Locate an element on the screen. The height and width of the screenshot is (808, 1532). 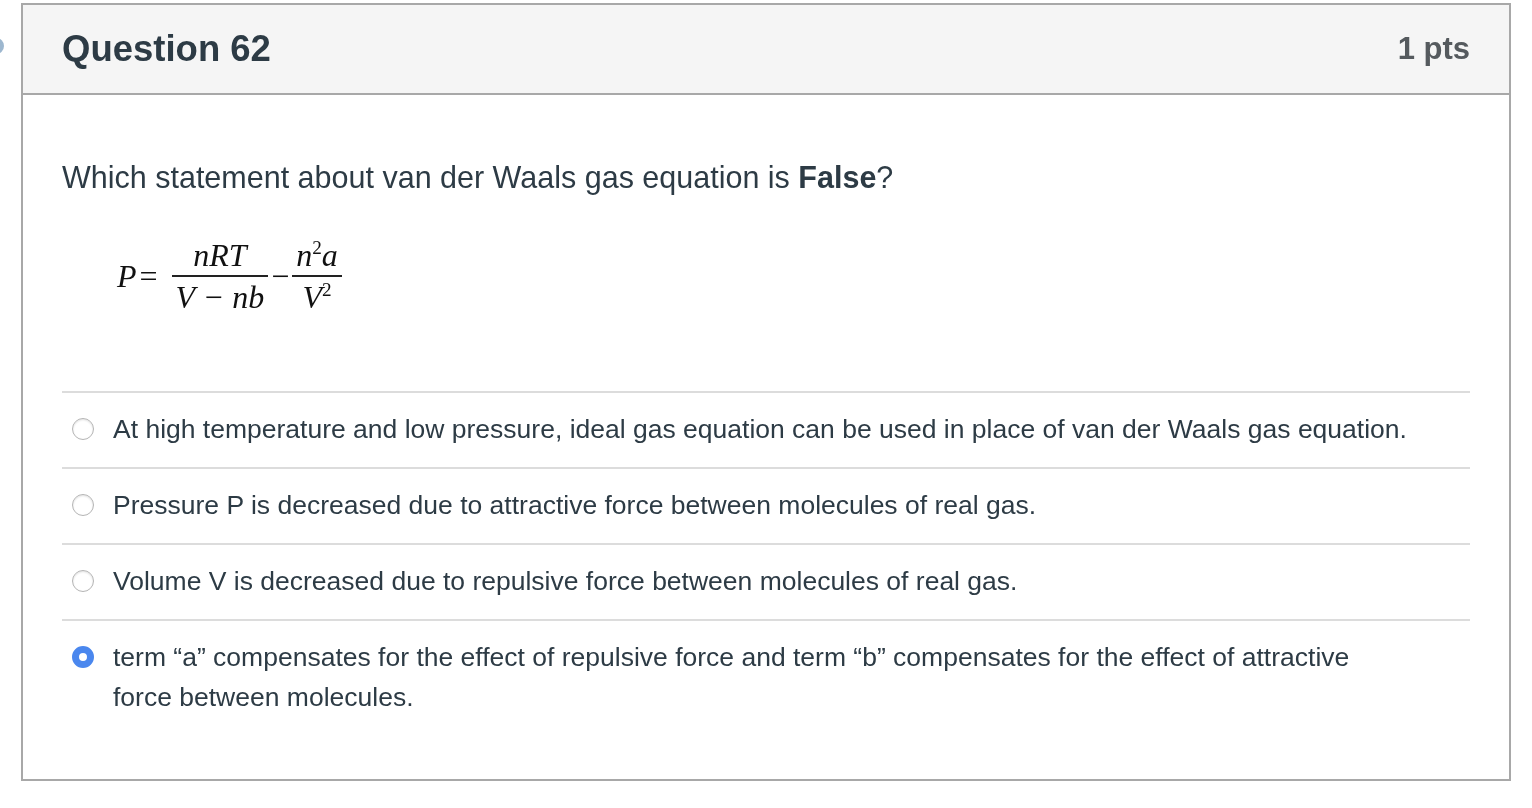
fraction-numerator: nRT is located at coordinates (221, 256).